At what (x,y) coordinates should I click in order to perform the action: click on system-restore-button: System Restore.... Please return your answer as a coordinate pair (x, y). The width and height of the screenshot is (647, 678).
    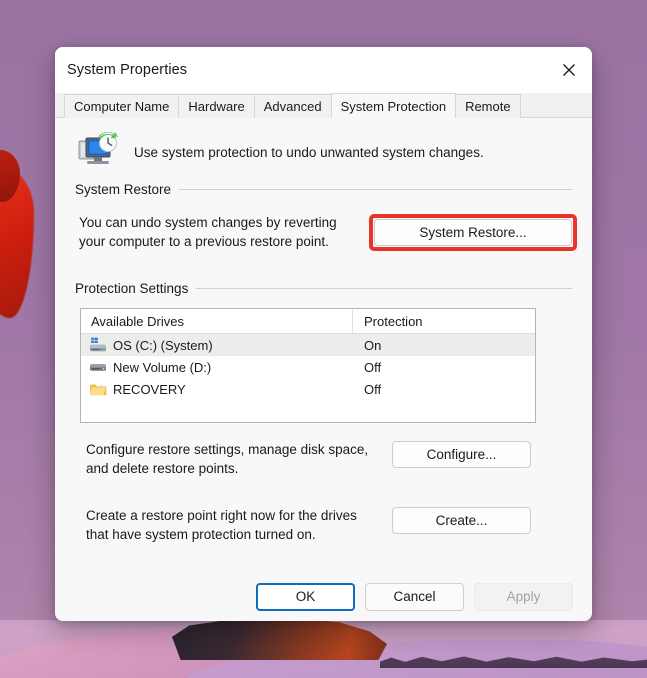
    Looking at the image, I should click on (473, 232).